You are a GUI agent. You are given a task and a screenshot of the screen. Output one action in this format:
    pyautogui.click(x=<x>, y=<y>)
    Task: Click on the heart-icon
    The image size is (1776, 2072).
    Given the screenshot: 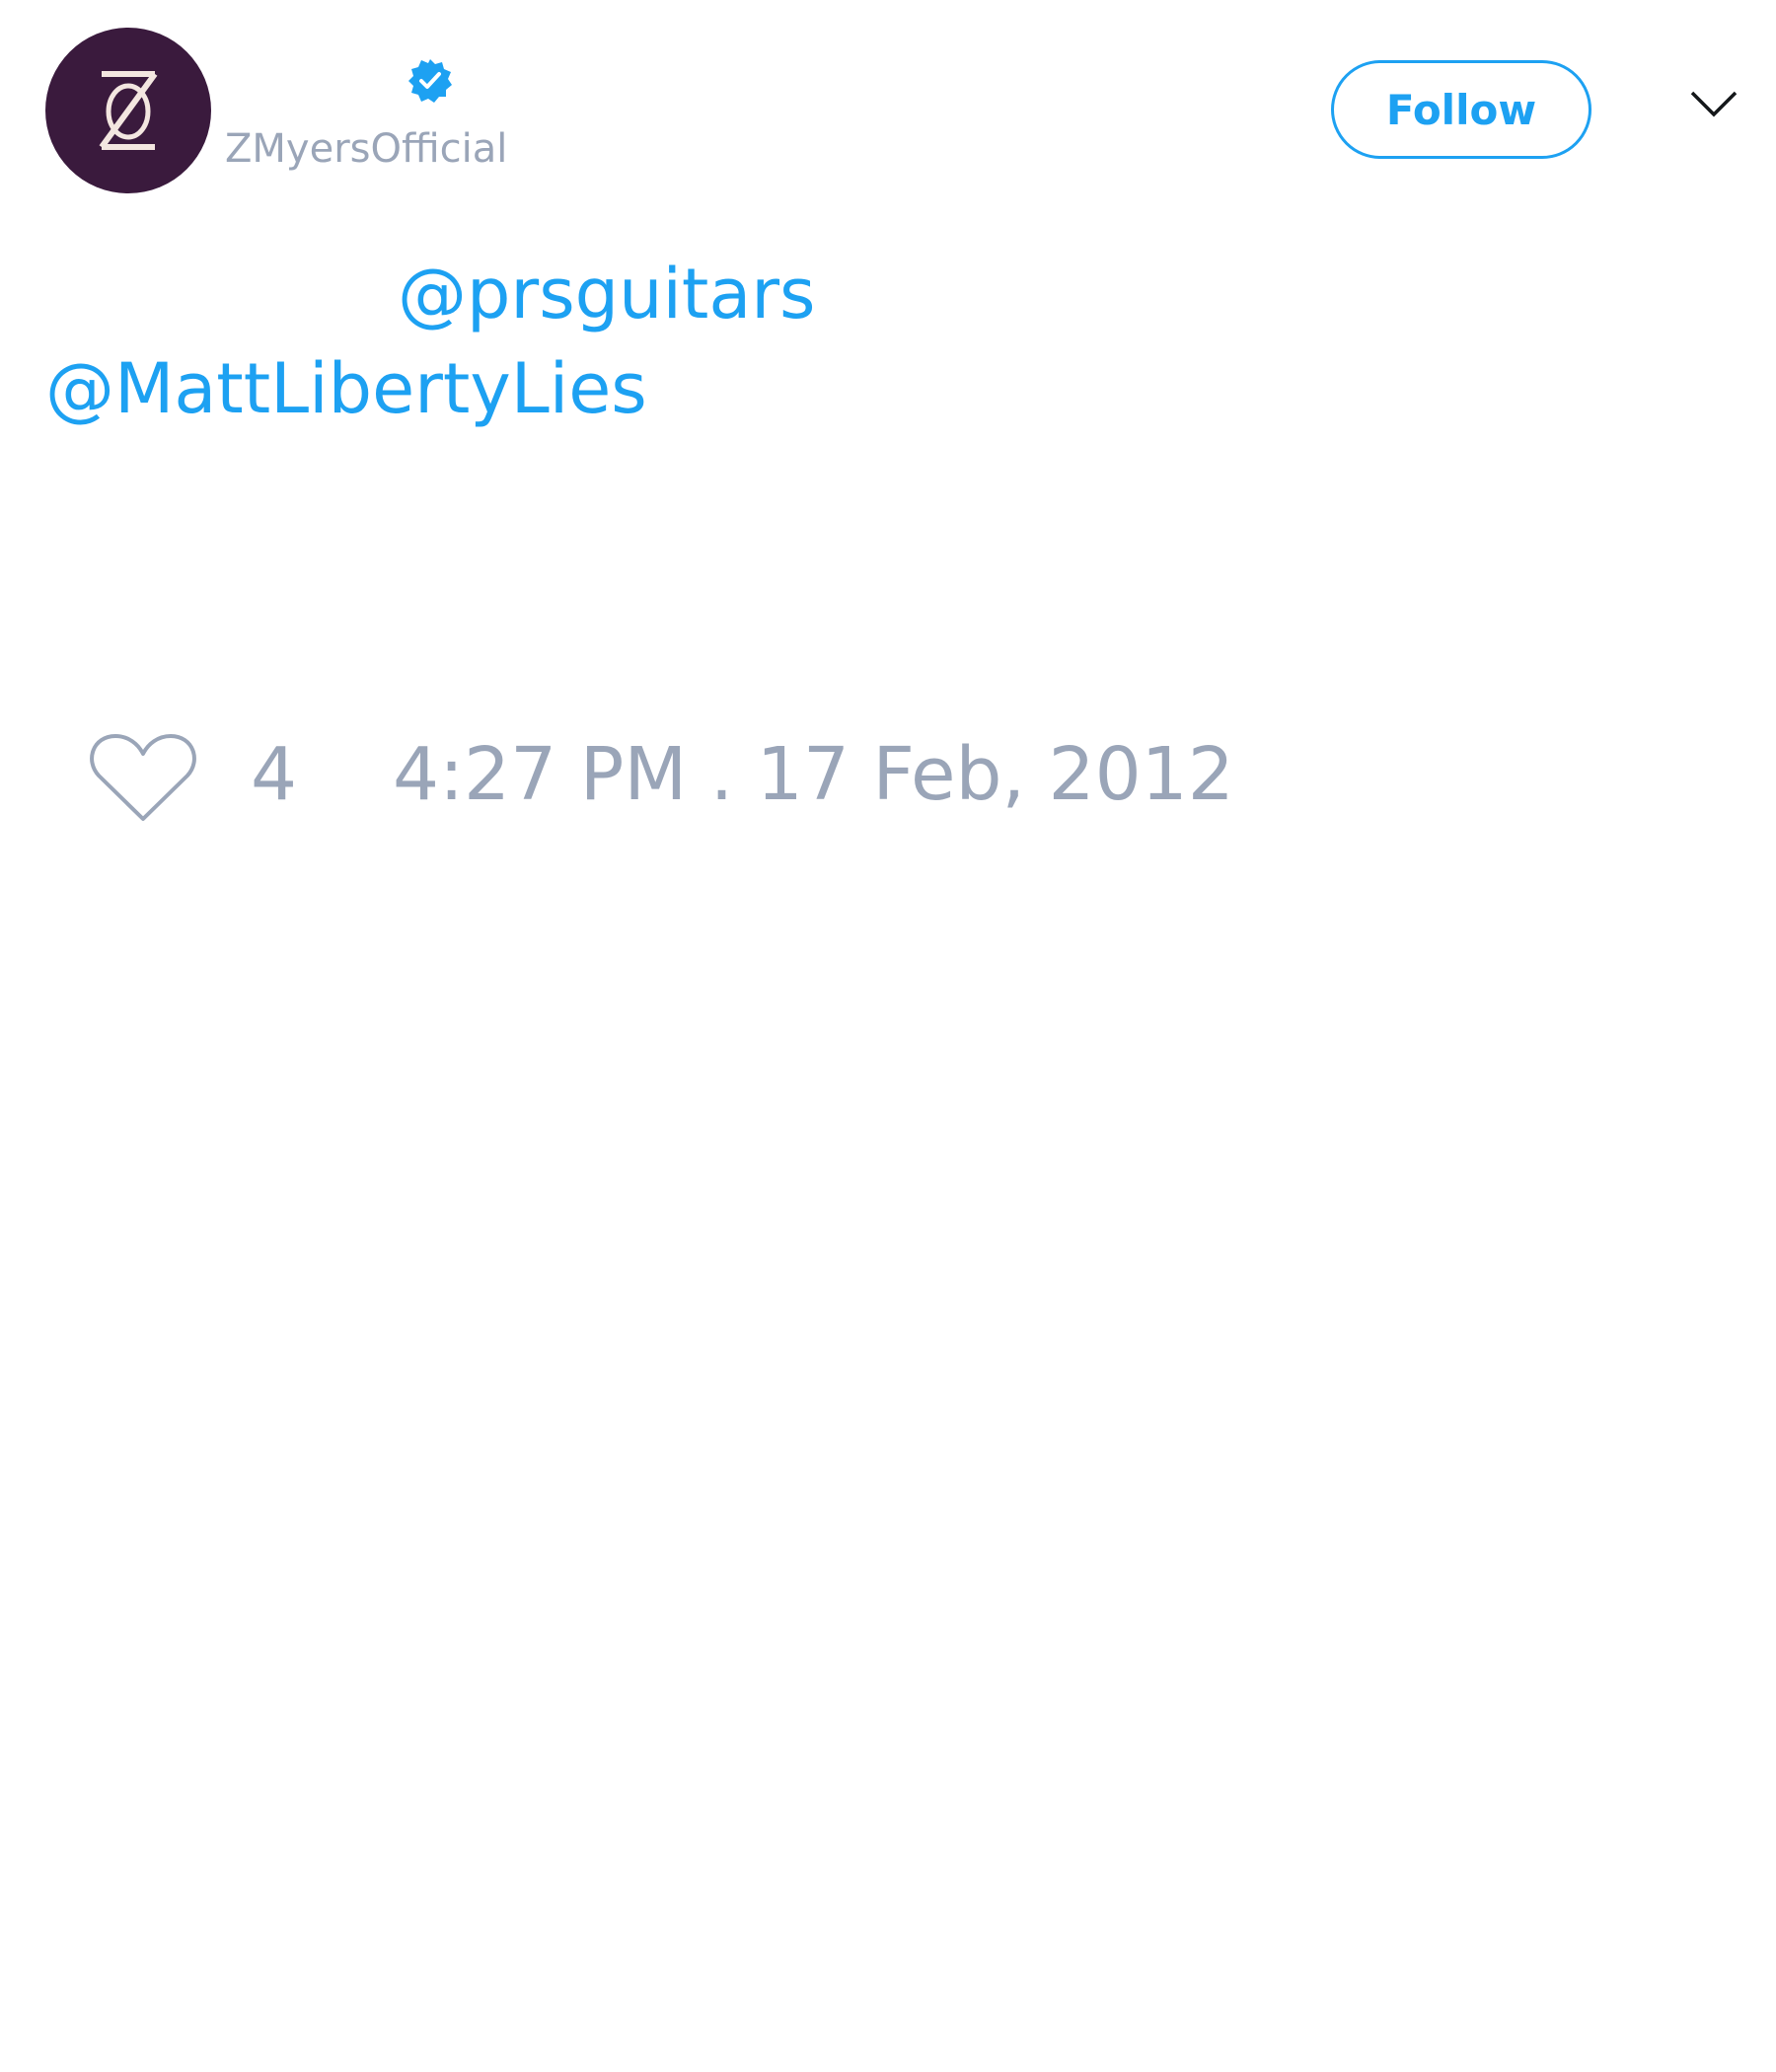 What is the action you would take?
    pyautogui.click(x=143, y=777)
    